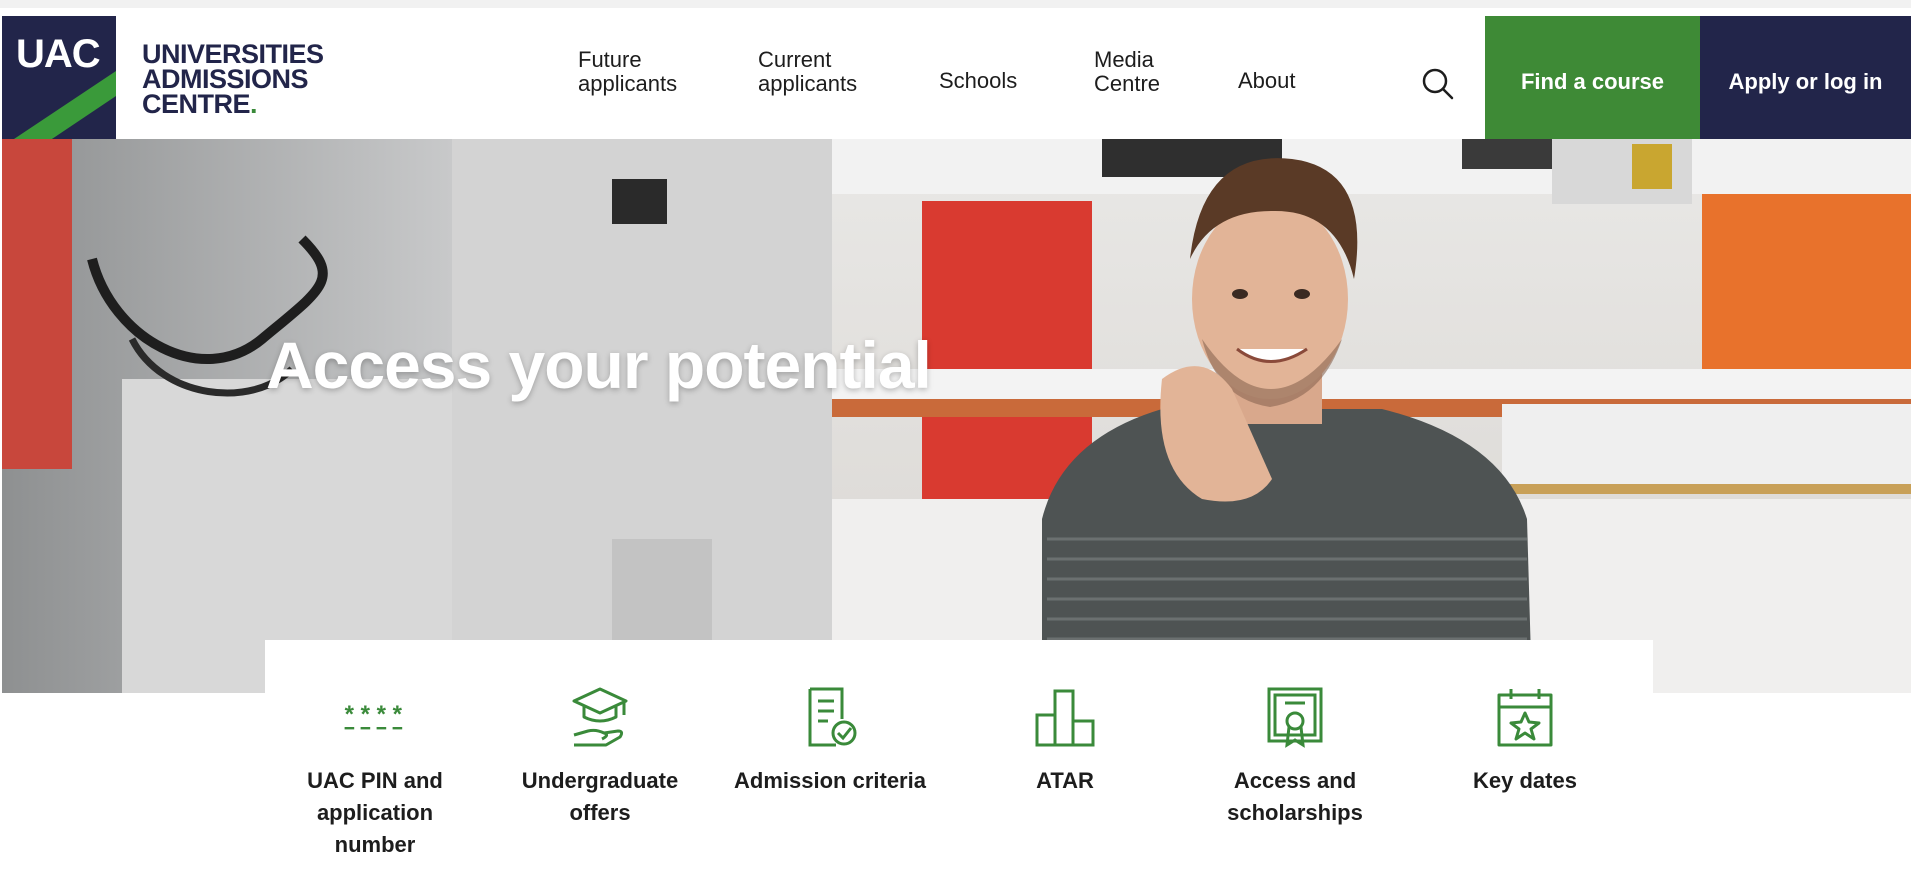  What do you see at coordinates (1525, 780) in the screenshot?
I see `quick-link-label: Key dates` at bounding box center [1525, 780].